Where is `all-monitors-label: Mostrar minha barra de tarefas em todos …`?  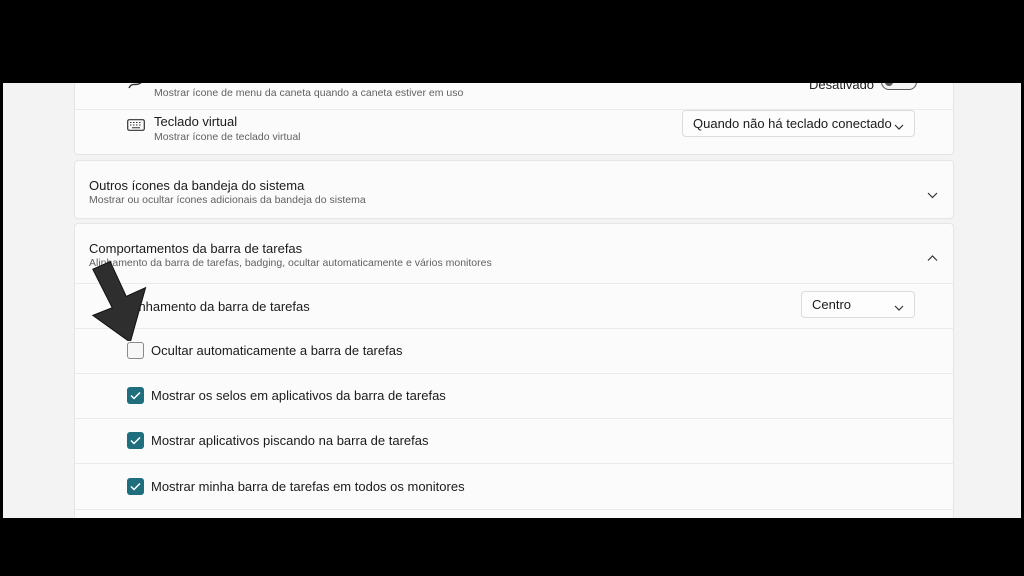
all-monitors-label: Mostrar minha barra de tarefas em todos … is located at coordinates (308, 486).